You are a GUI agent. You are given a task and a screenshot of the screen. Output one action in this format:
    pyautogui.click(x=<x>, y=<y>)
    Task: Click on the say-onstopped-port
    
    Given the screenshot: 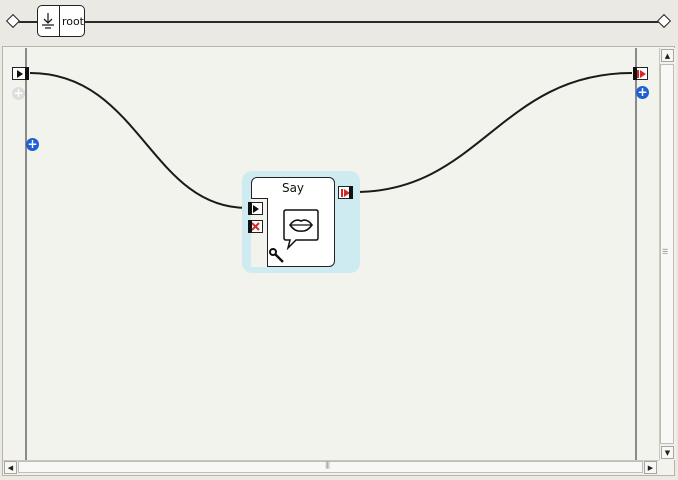 What is the action you would take?
    pyautogui.click(x=345, y=192)
    